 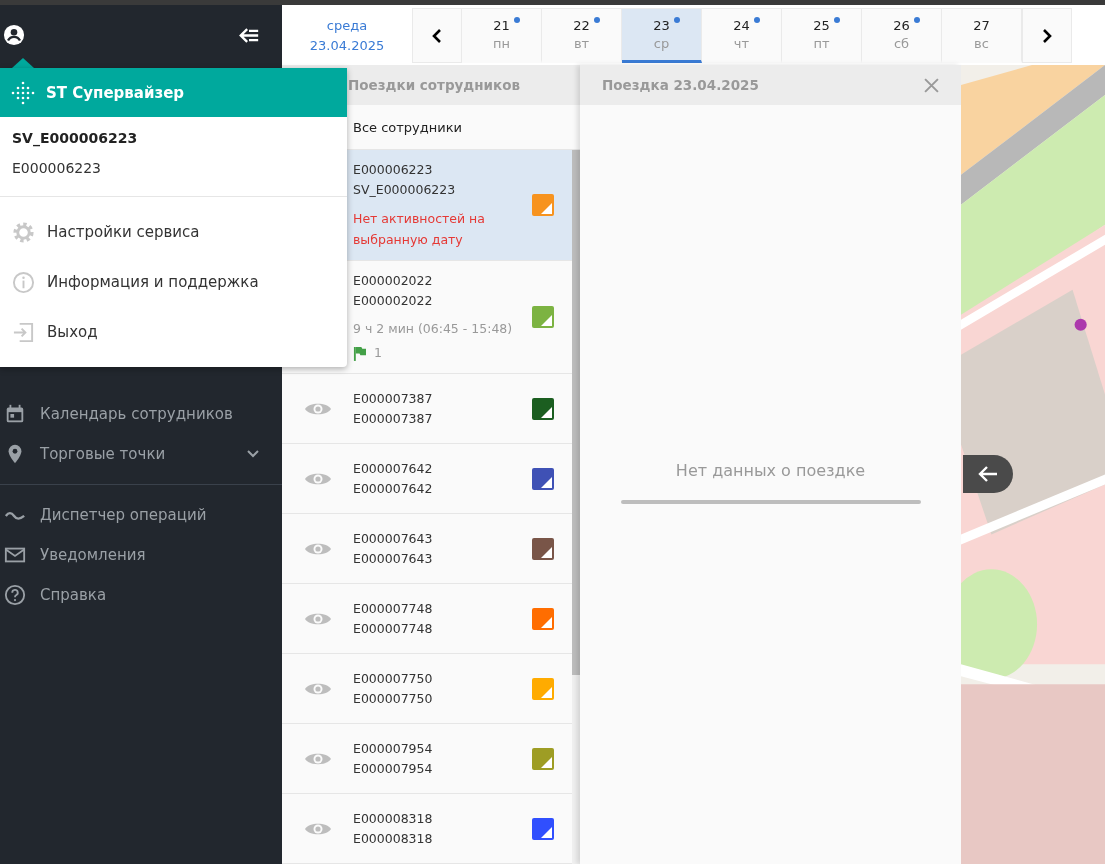 I want to click on sidebar-label: Торговые точки, so click(x=103, y=454).